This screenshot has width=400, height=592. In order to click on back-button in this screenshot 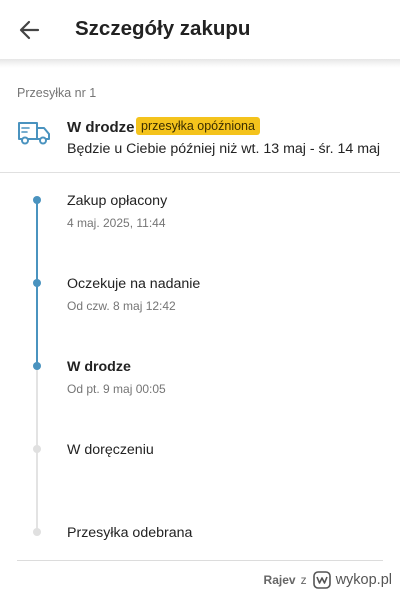, I will do `click(30, 30)`.